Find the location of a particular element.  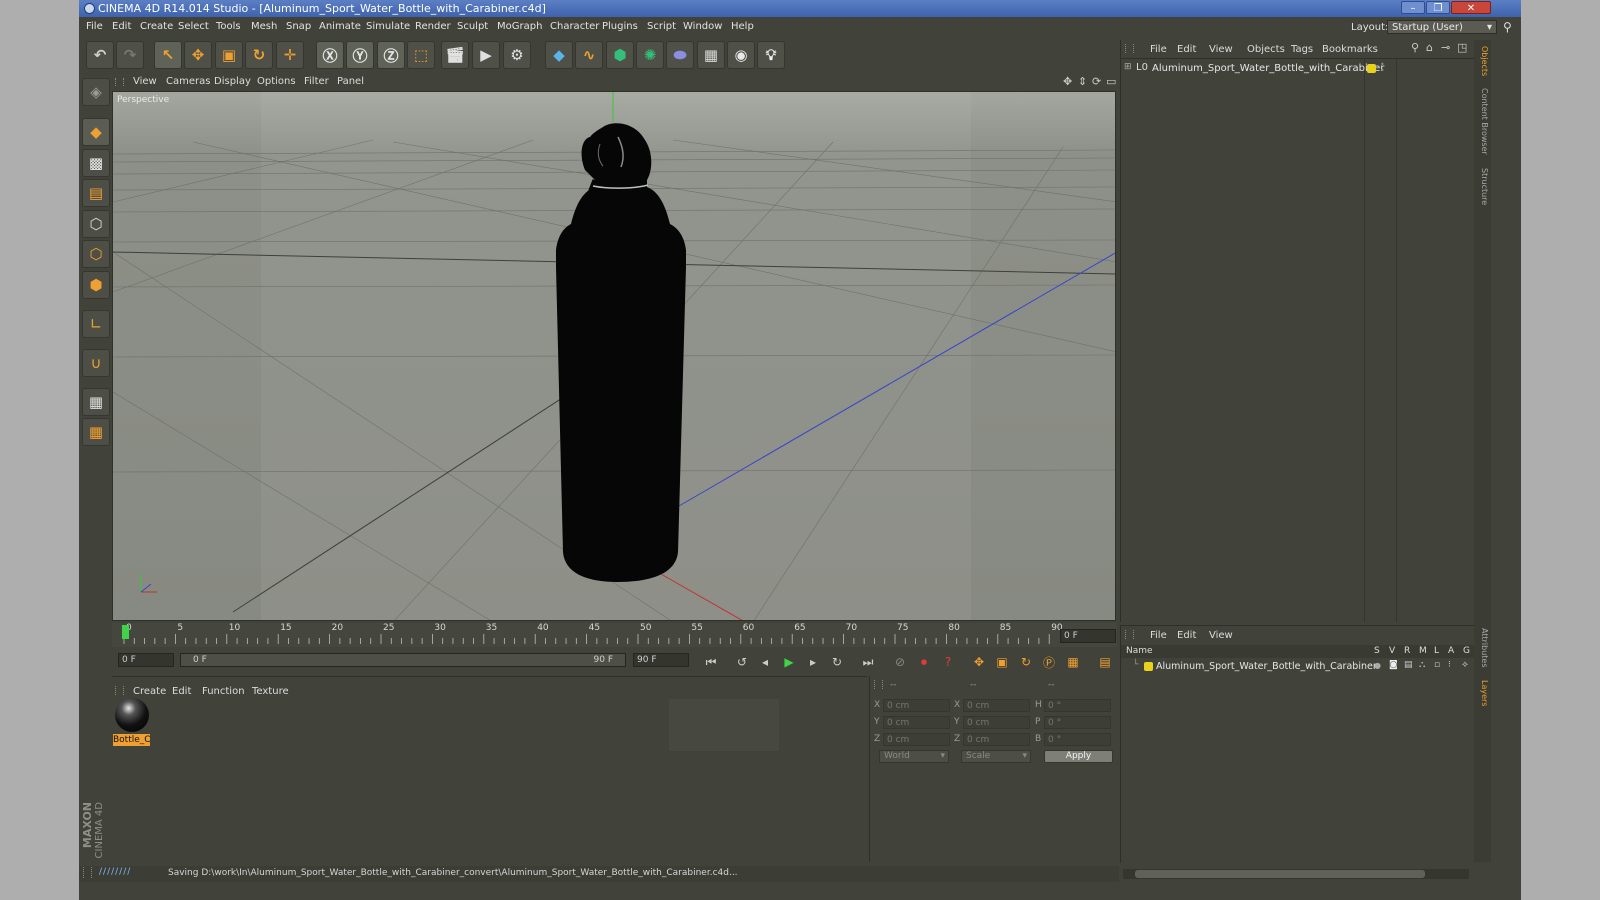

solo-toggle-icon: ● is located at coordinates (1377, 665).